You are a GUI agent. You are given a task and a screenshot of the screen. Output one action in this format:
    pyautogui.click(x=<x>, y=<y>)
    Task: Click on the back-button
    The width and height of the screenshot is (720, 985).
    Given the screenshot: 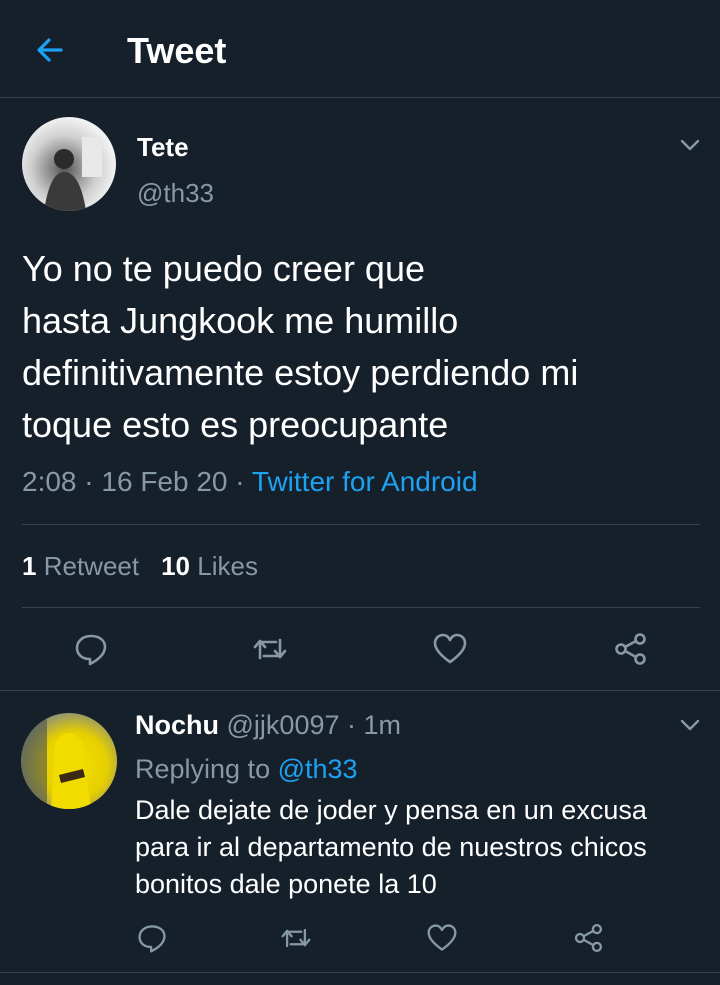 What is the action you would take?
    pyautogui.click(x=50, y=50)
    